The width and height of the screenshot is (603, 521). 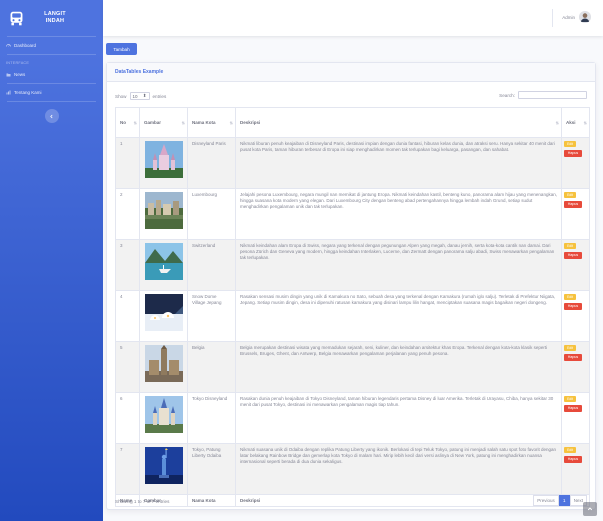 I want to click on user-icon, so click(x=585, y=17).